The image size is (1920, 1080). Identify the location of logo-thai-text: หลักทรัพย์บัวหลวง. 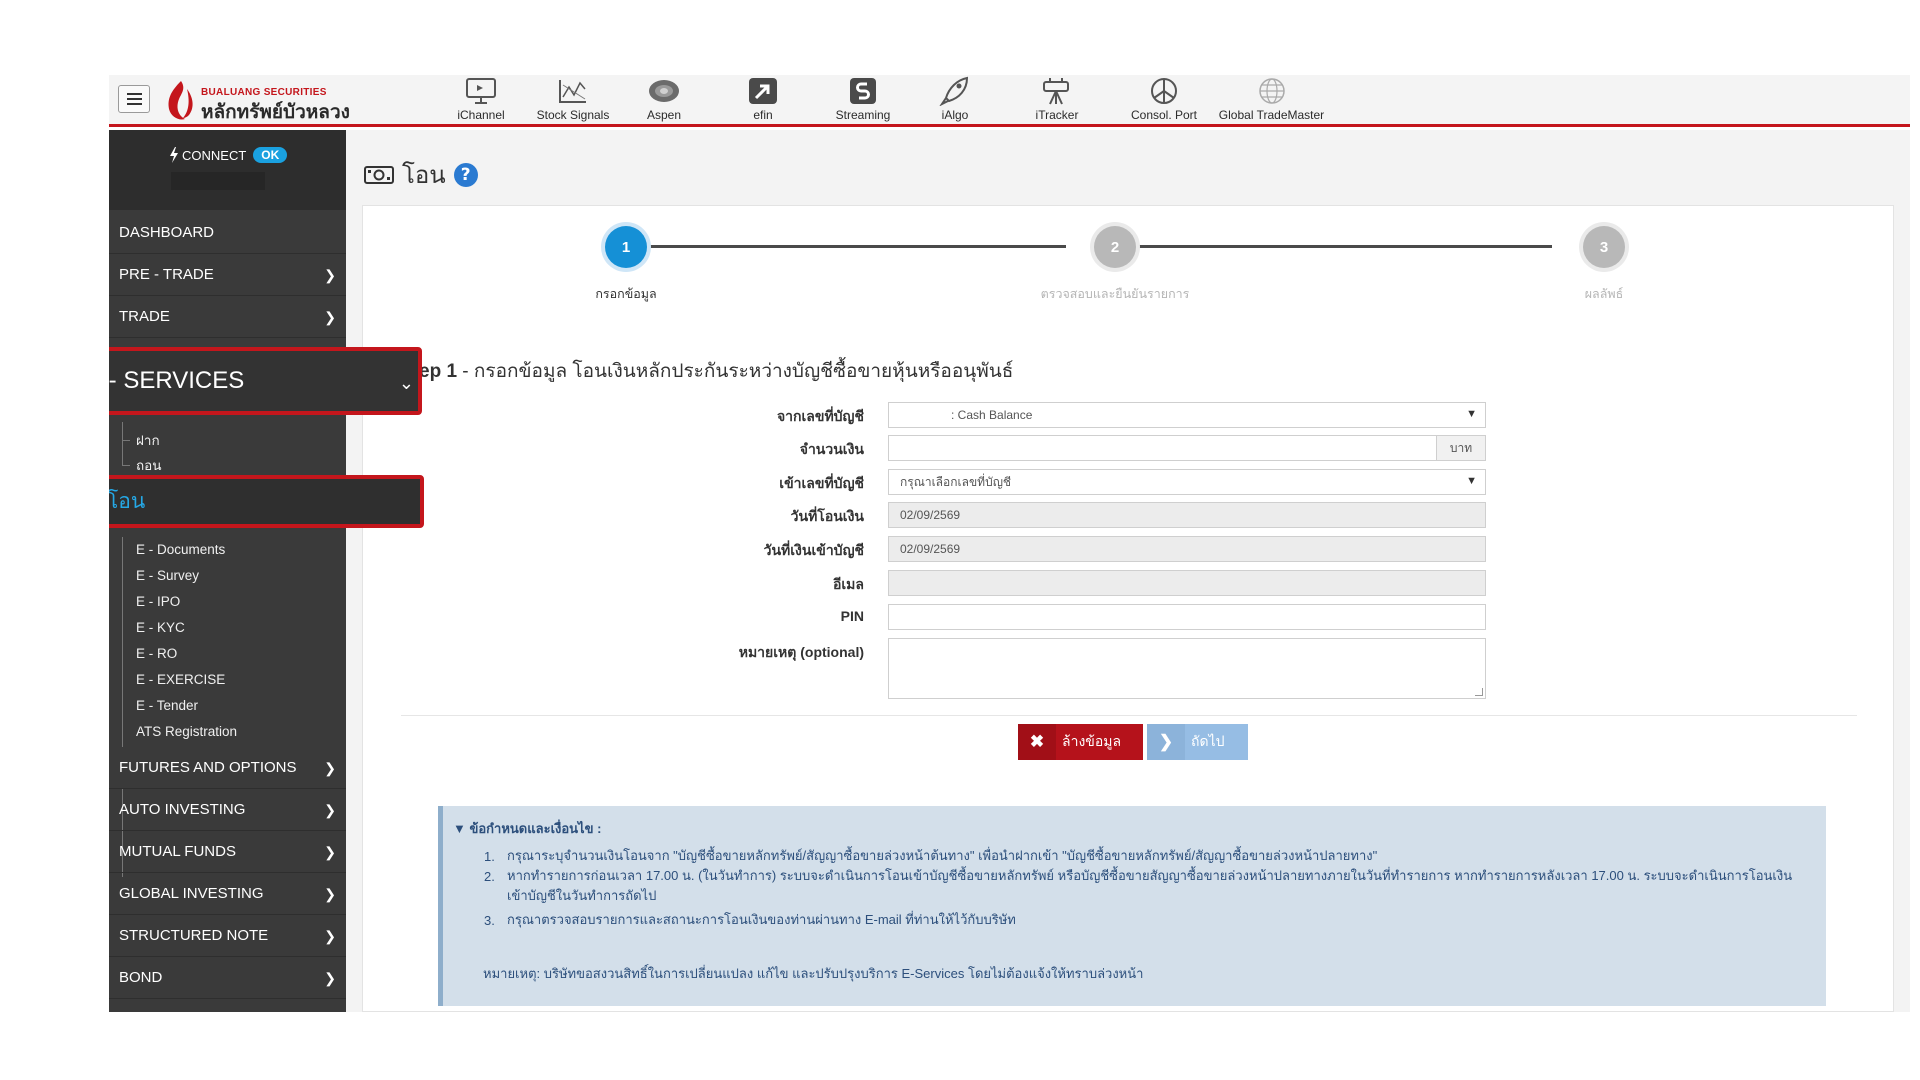
(275, 112).